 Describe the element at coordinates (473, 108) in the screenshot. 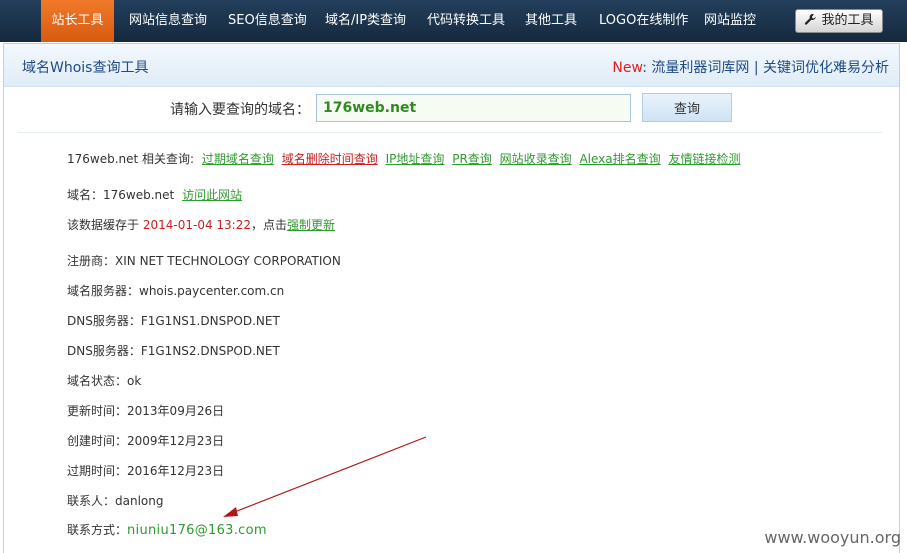

I see `domain-search-input` at that location.